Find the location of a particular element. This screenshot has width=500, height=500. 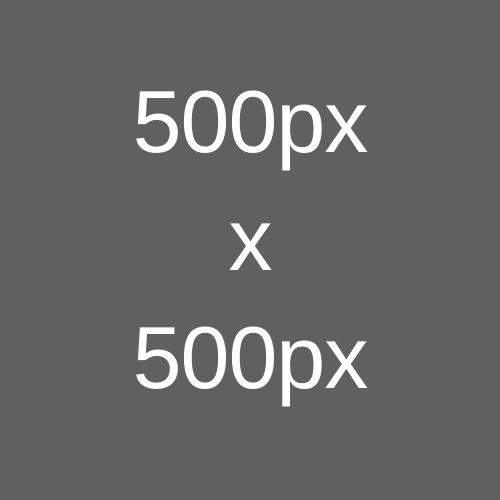

dimension-separator: x is located at coordinates (250, 239).